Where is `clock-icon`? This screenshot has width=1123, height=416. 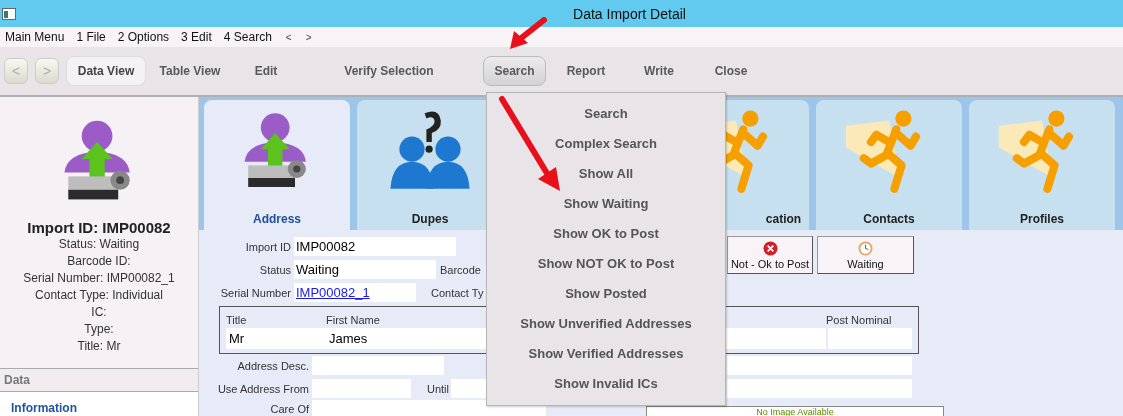 clock-icon is located at coordinates (865, 248).